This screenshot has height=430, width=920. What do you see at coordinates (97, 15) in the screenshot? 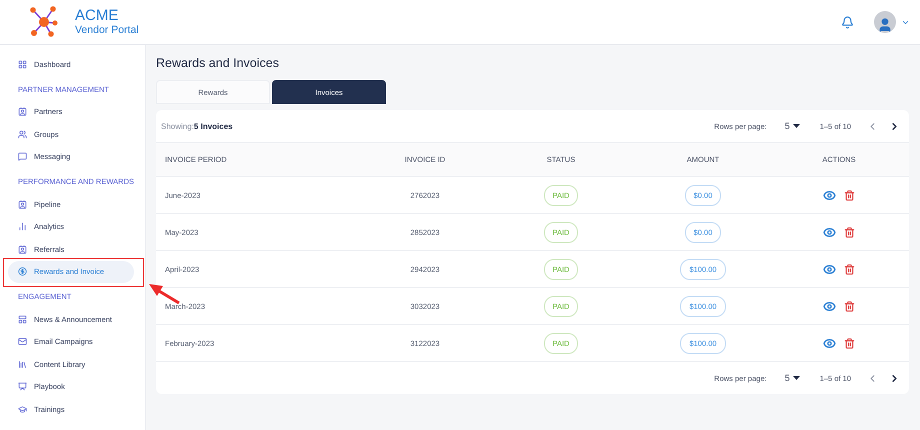
I see `brand-name: ACME` at bounding box center [97, 15].